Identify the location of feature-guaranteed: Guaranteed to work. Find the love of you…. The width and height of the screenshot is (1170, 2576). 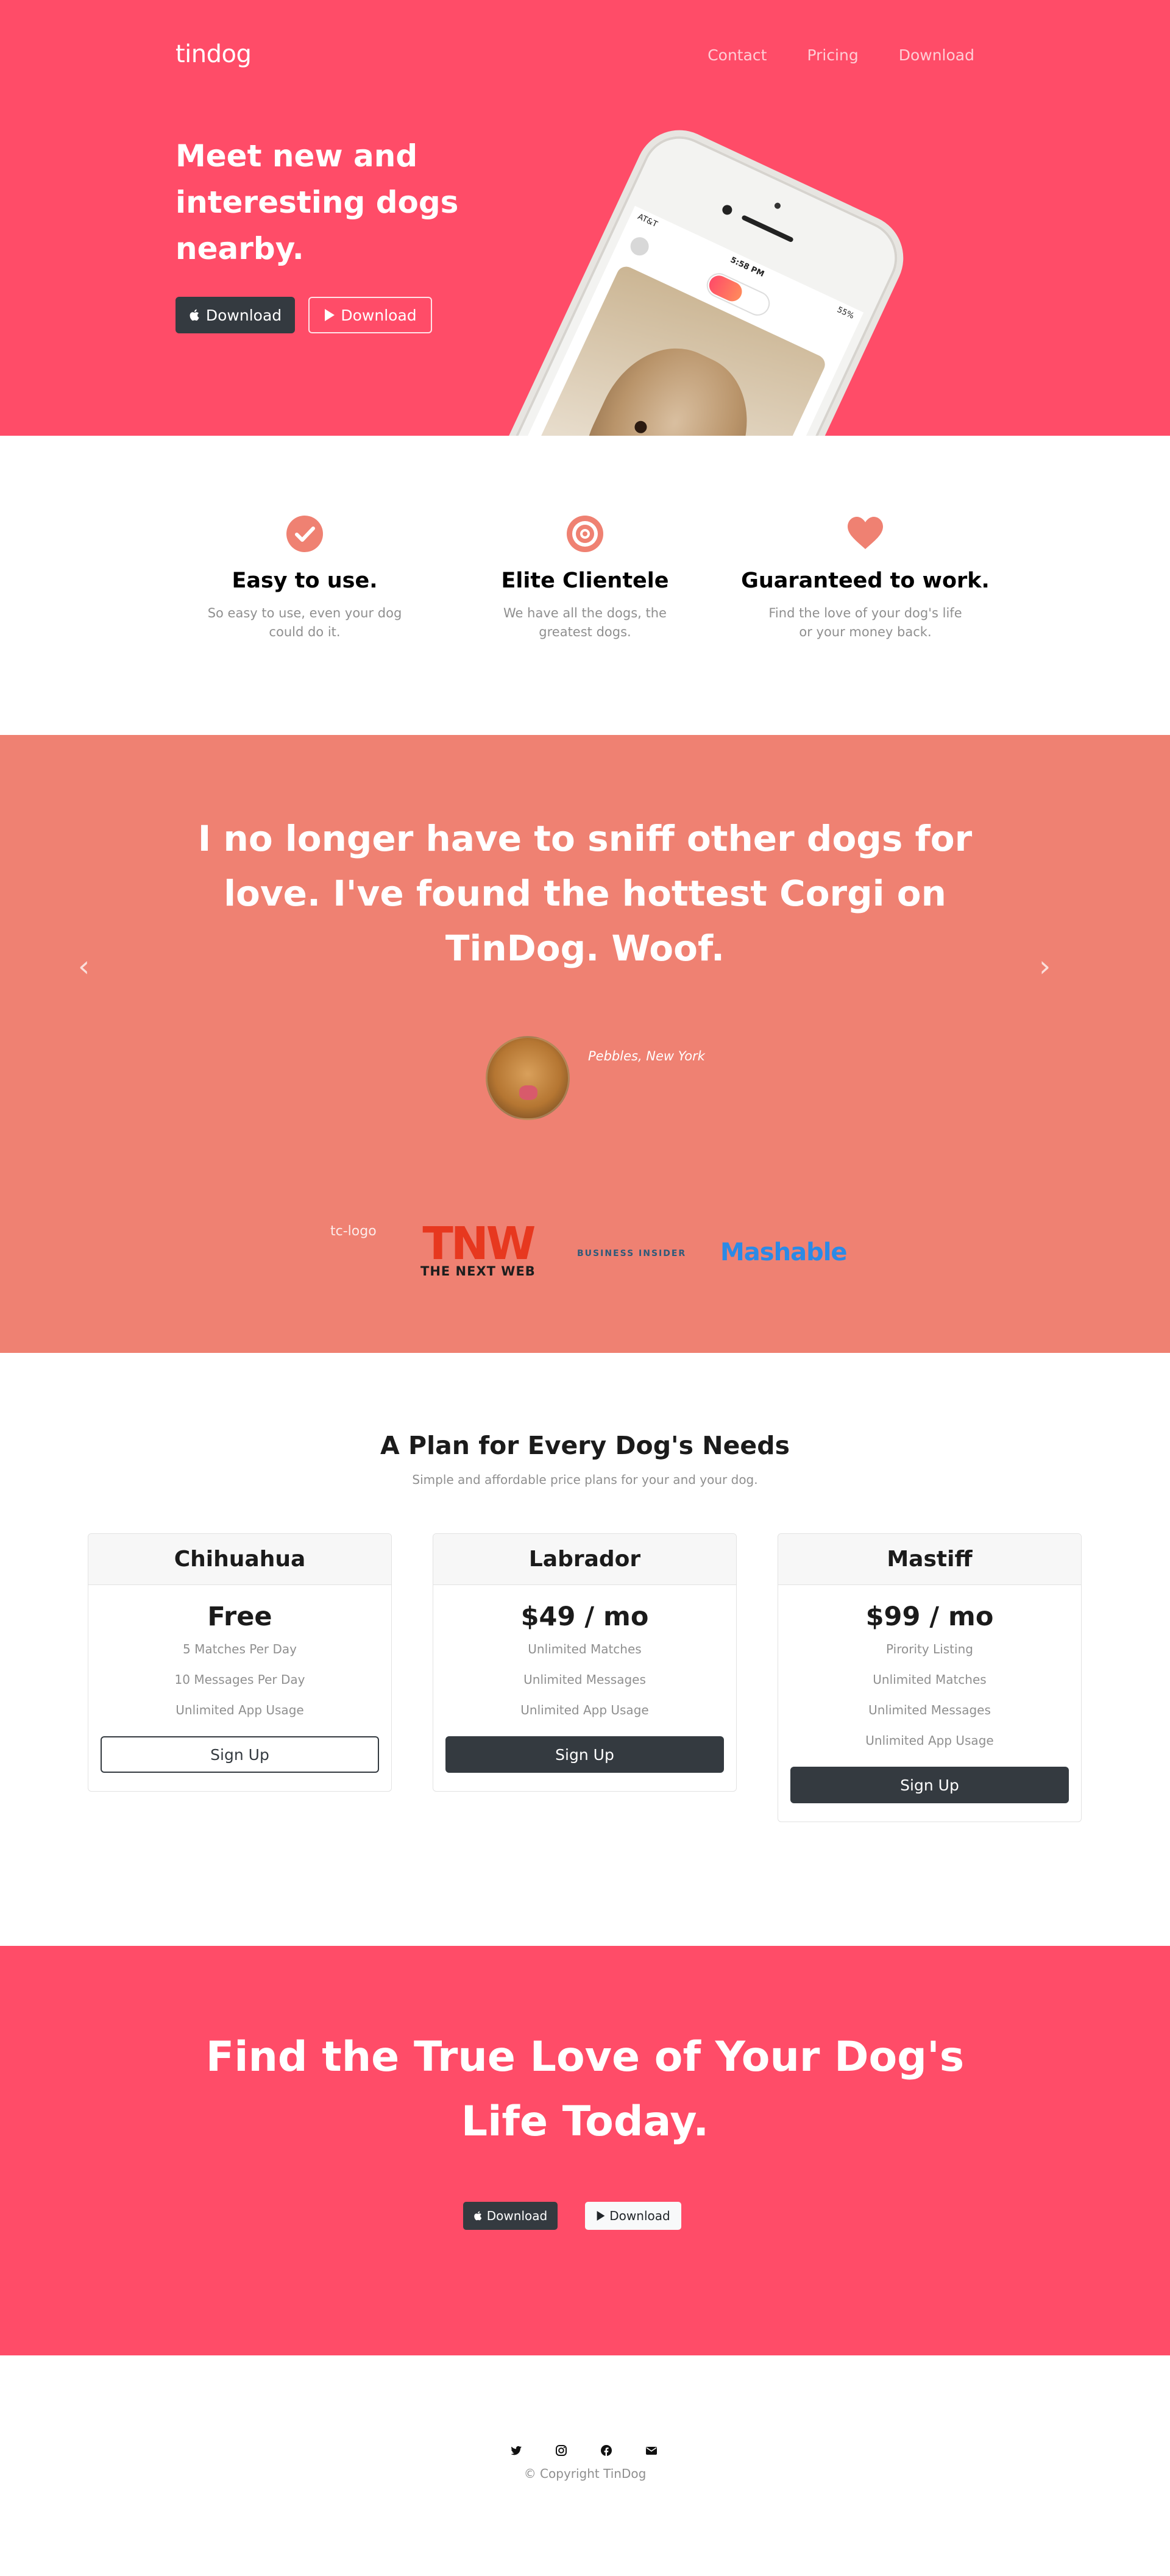
(865, 579).